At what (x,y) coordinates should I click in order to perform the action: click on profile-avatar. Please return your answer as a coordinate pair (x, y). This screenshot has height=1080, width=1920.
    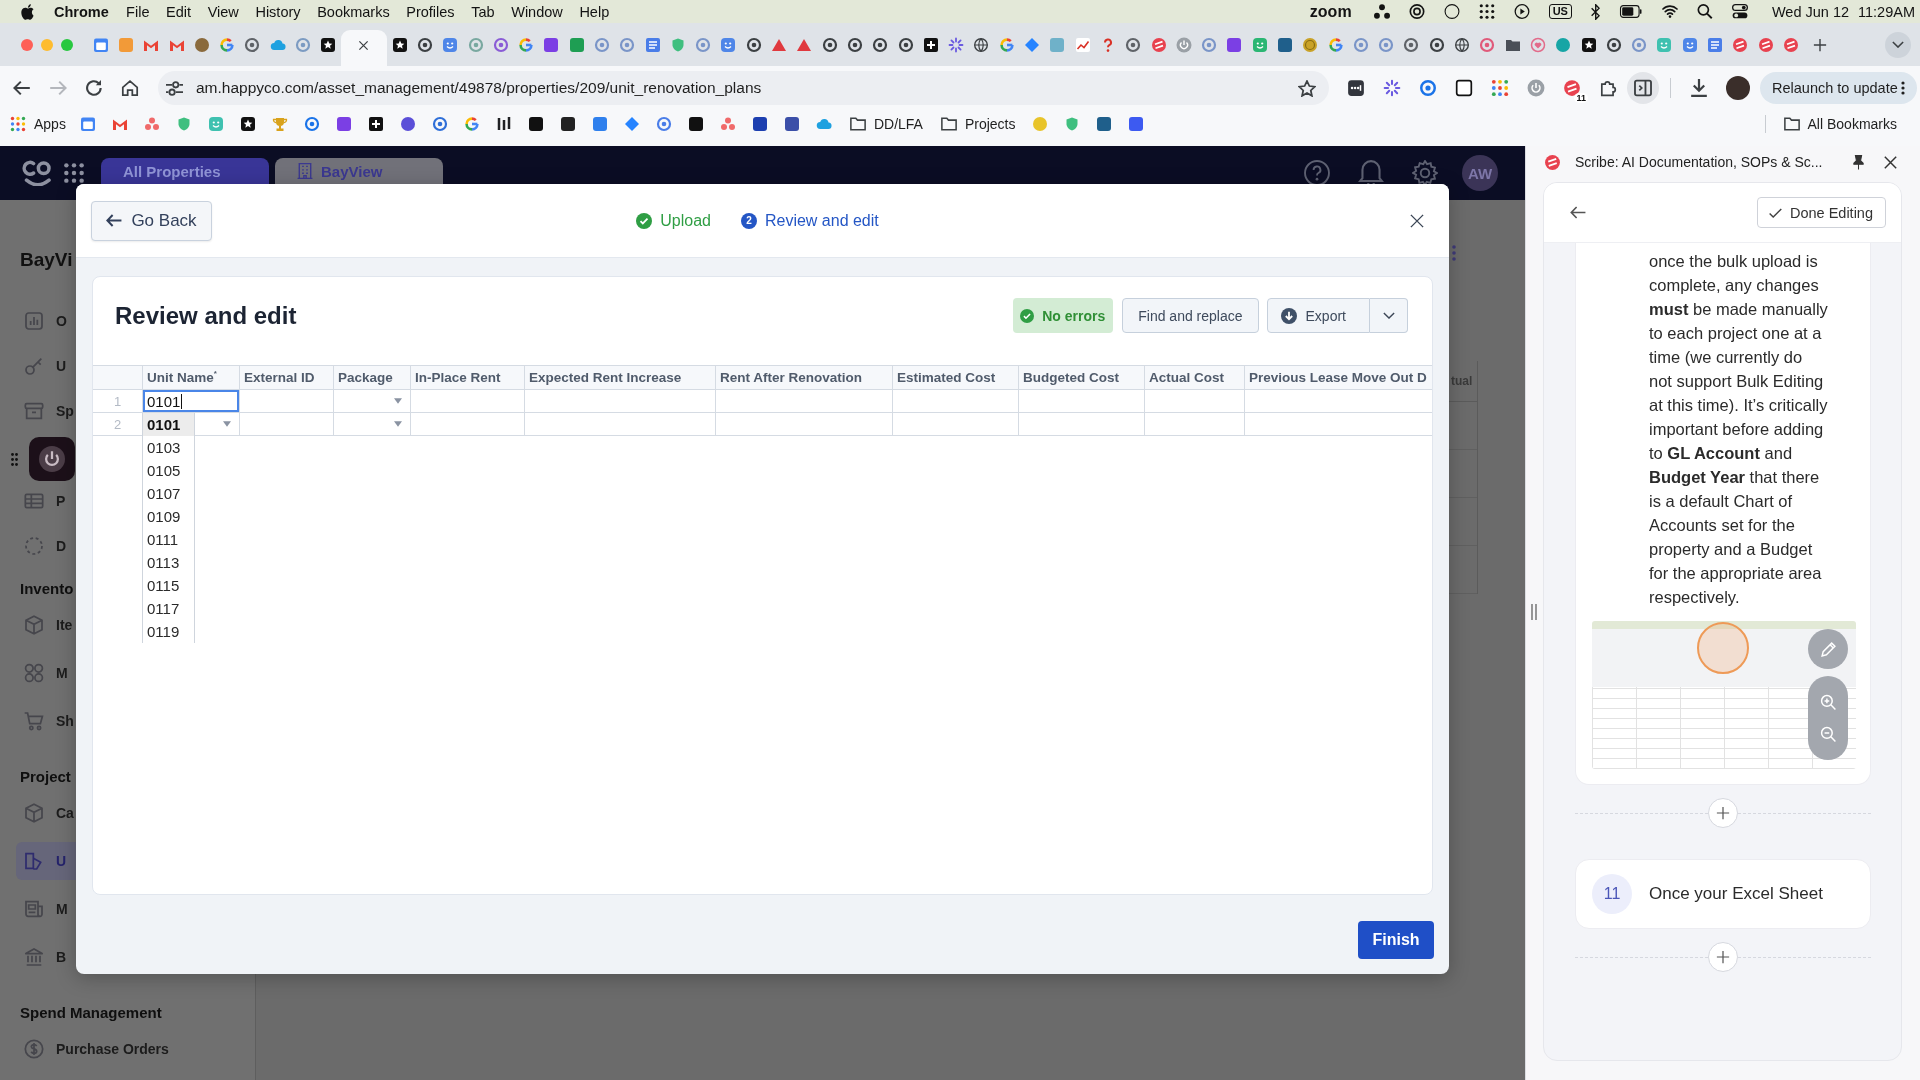
    Looking at the image, I should click on (1738, 88).